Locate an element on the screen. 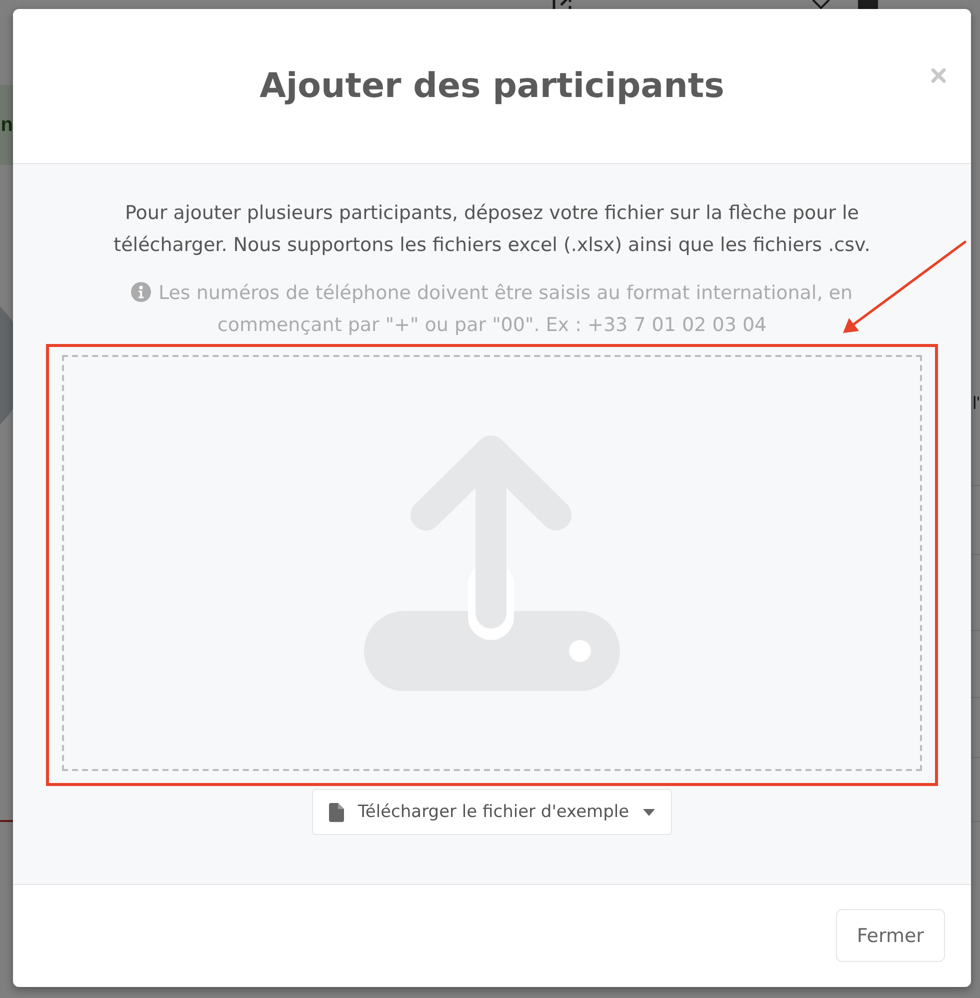  table-cell: l' is located at coordinates (976, 403).